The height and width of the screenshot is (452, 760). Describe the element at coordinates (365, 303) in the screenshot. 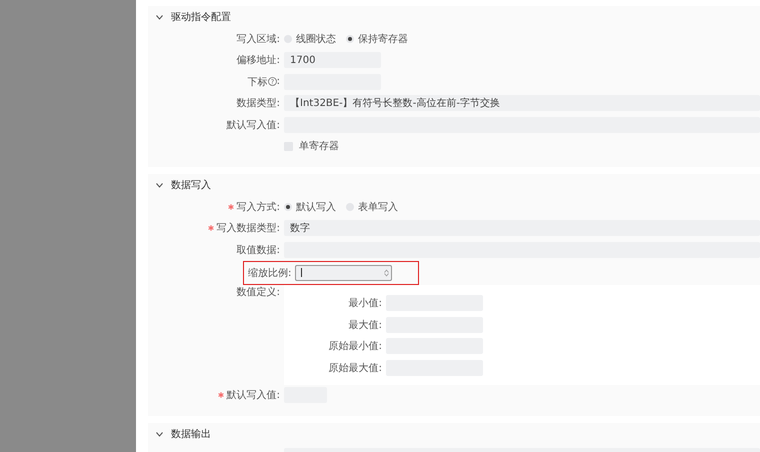

I see `field-label: 最小值:` at that location.